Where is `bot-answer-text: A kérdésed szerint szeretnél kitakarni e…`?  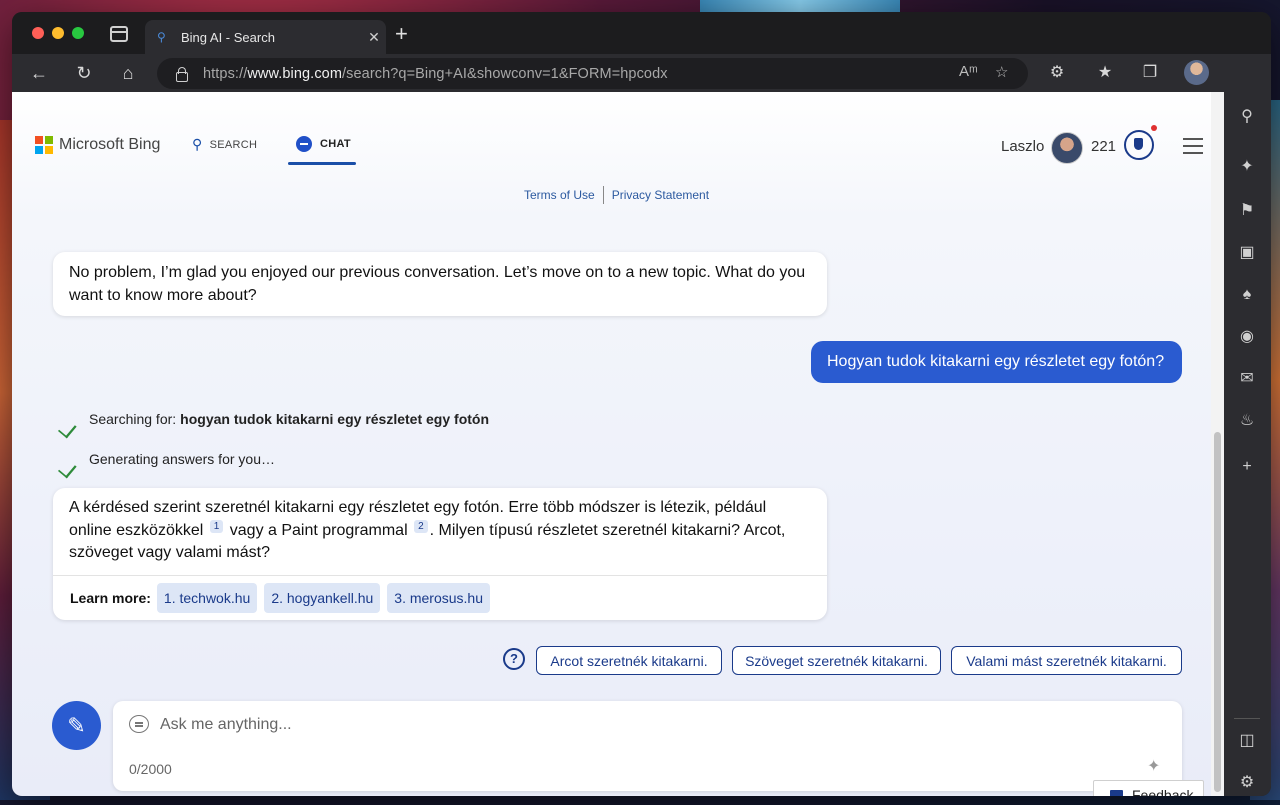 bot-answer-text: A kérdésed szerint szeretnél kitakarni e… is located at coordinates (440, 532).